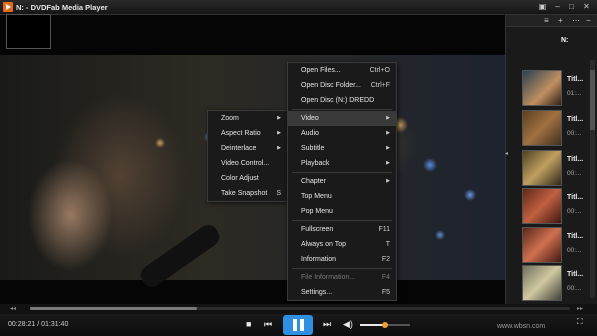 The width and height of the screenshot is (597, 336). I want to click on playlist-toolbar: ≡ + ⋯ −, so click(551, 21).